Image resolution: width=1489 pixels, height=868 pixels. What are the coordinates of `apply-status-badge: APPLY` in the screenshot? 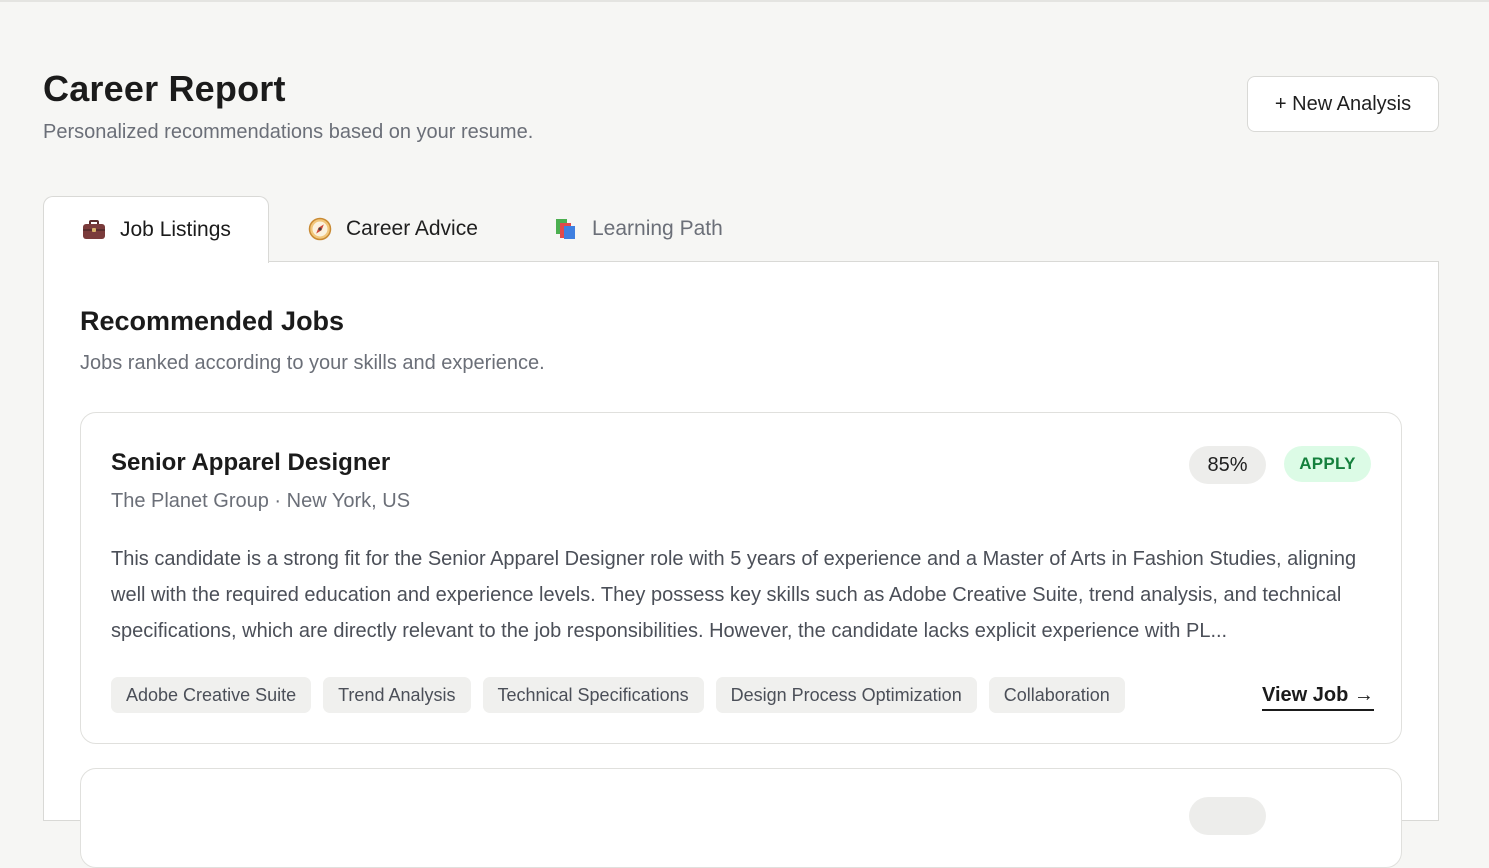 It's located at (1327, 464).